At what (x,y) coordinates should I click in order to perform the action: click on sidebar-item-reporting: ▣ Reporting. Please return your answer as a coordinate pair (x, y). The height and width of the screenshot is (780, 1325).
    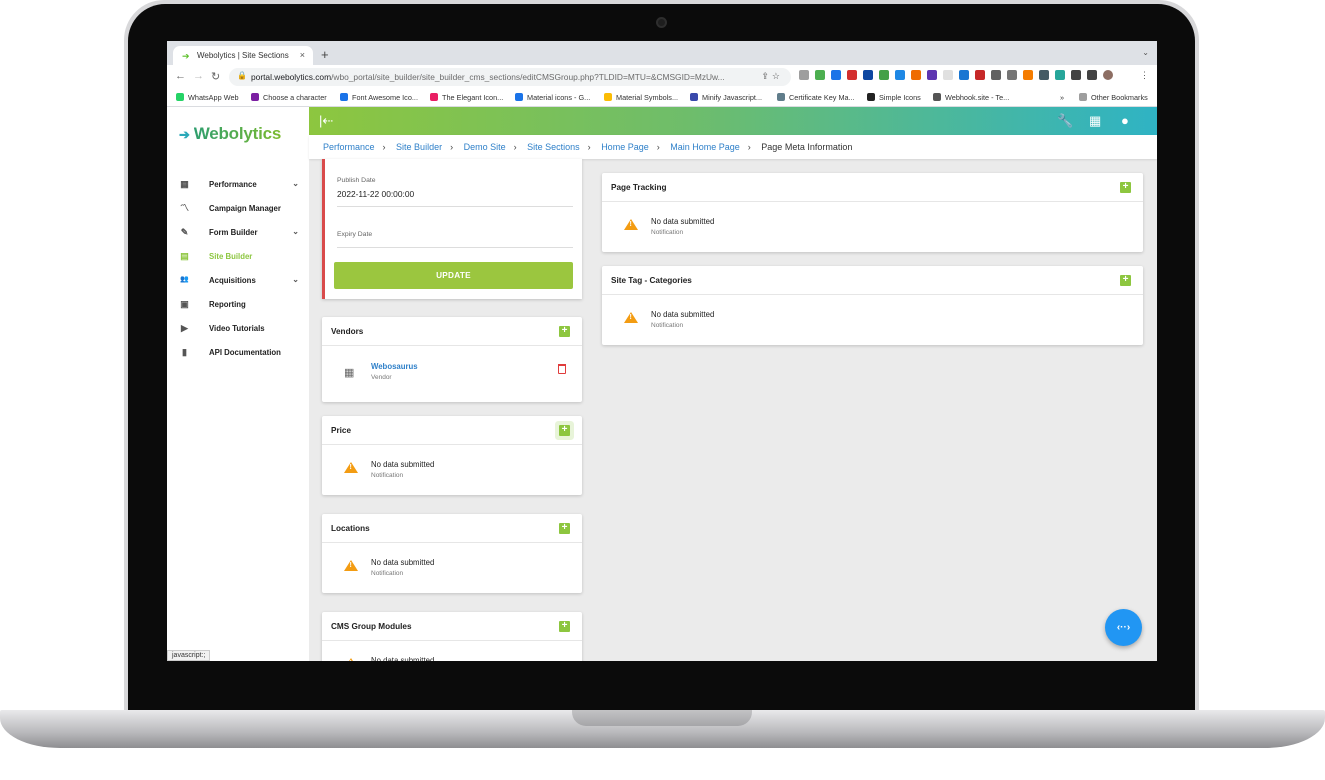
    Looking at the image, I should click on (241, 305).